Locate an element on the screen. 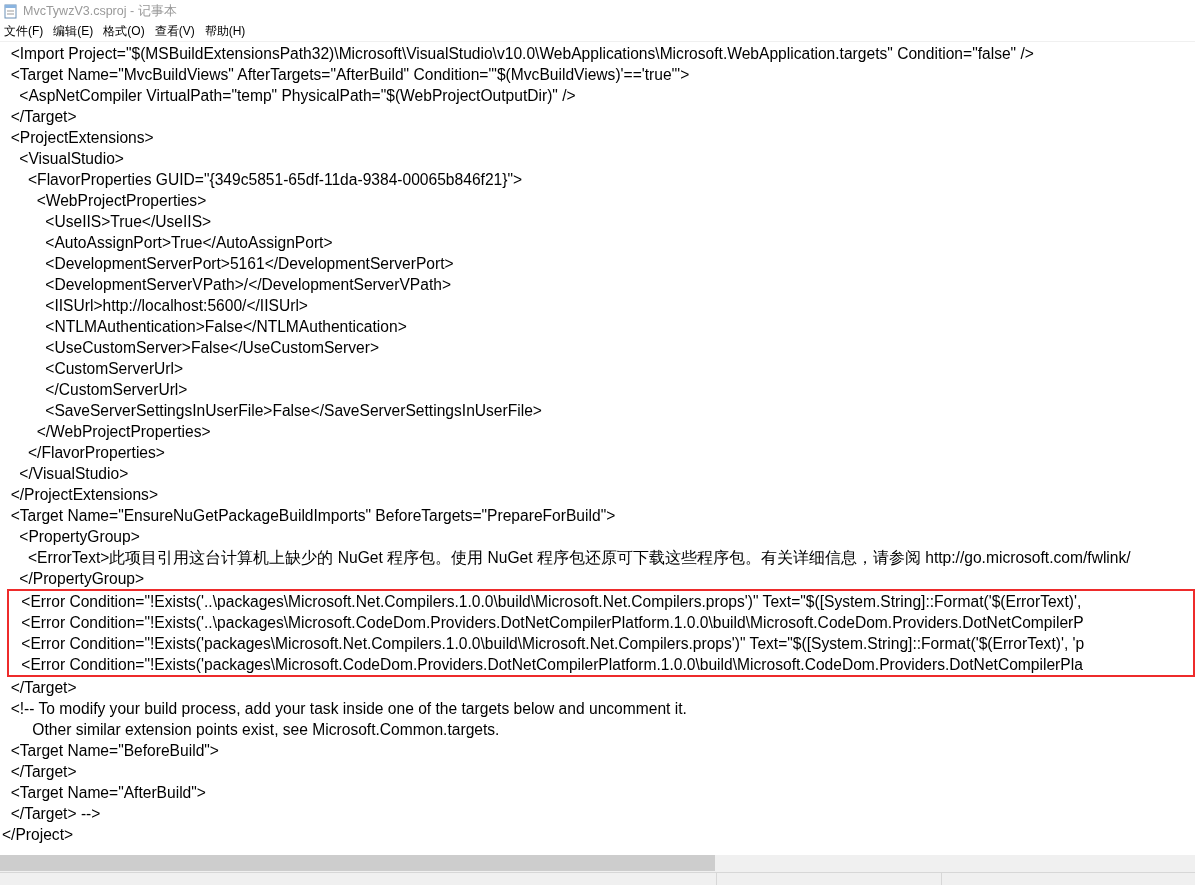  code-line: <WebProjectProperties> is located at coordinates (121, 201).